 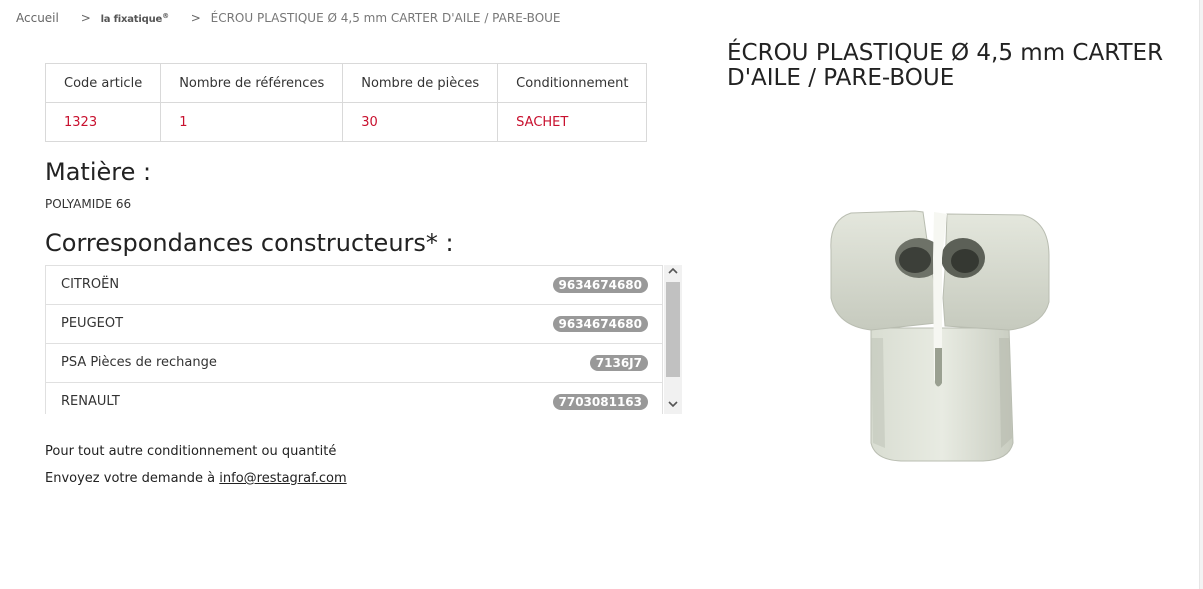 I want to click on list-item: RENAULT 7703081163, so click(x=354, y=398).